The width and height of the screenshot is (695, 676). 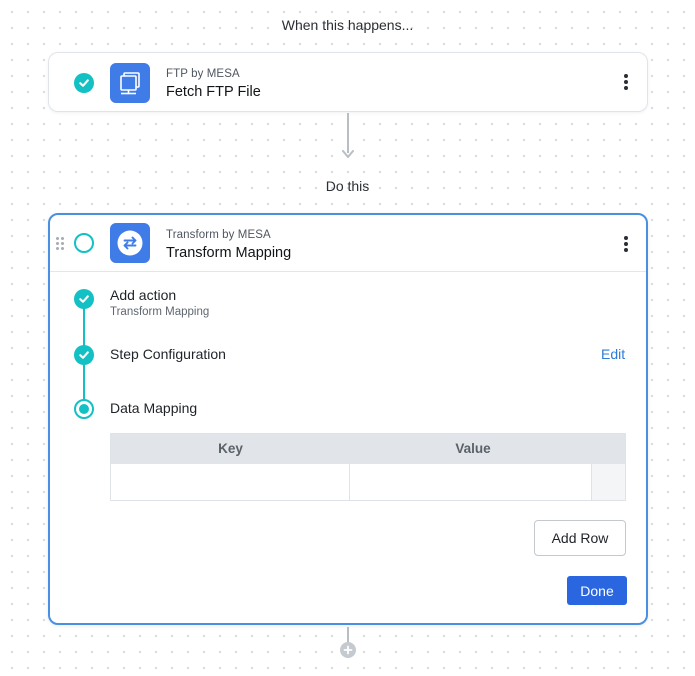 I want to click on mapping-column-key: Key, so click(x=230, y=448).